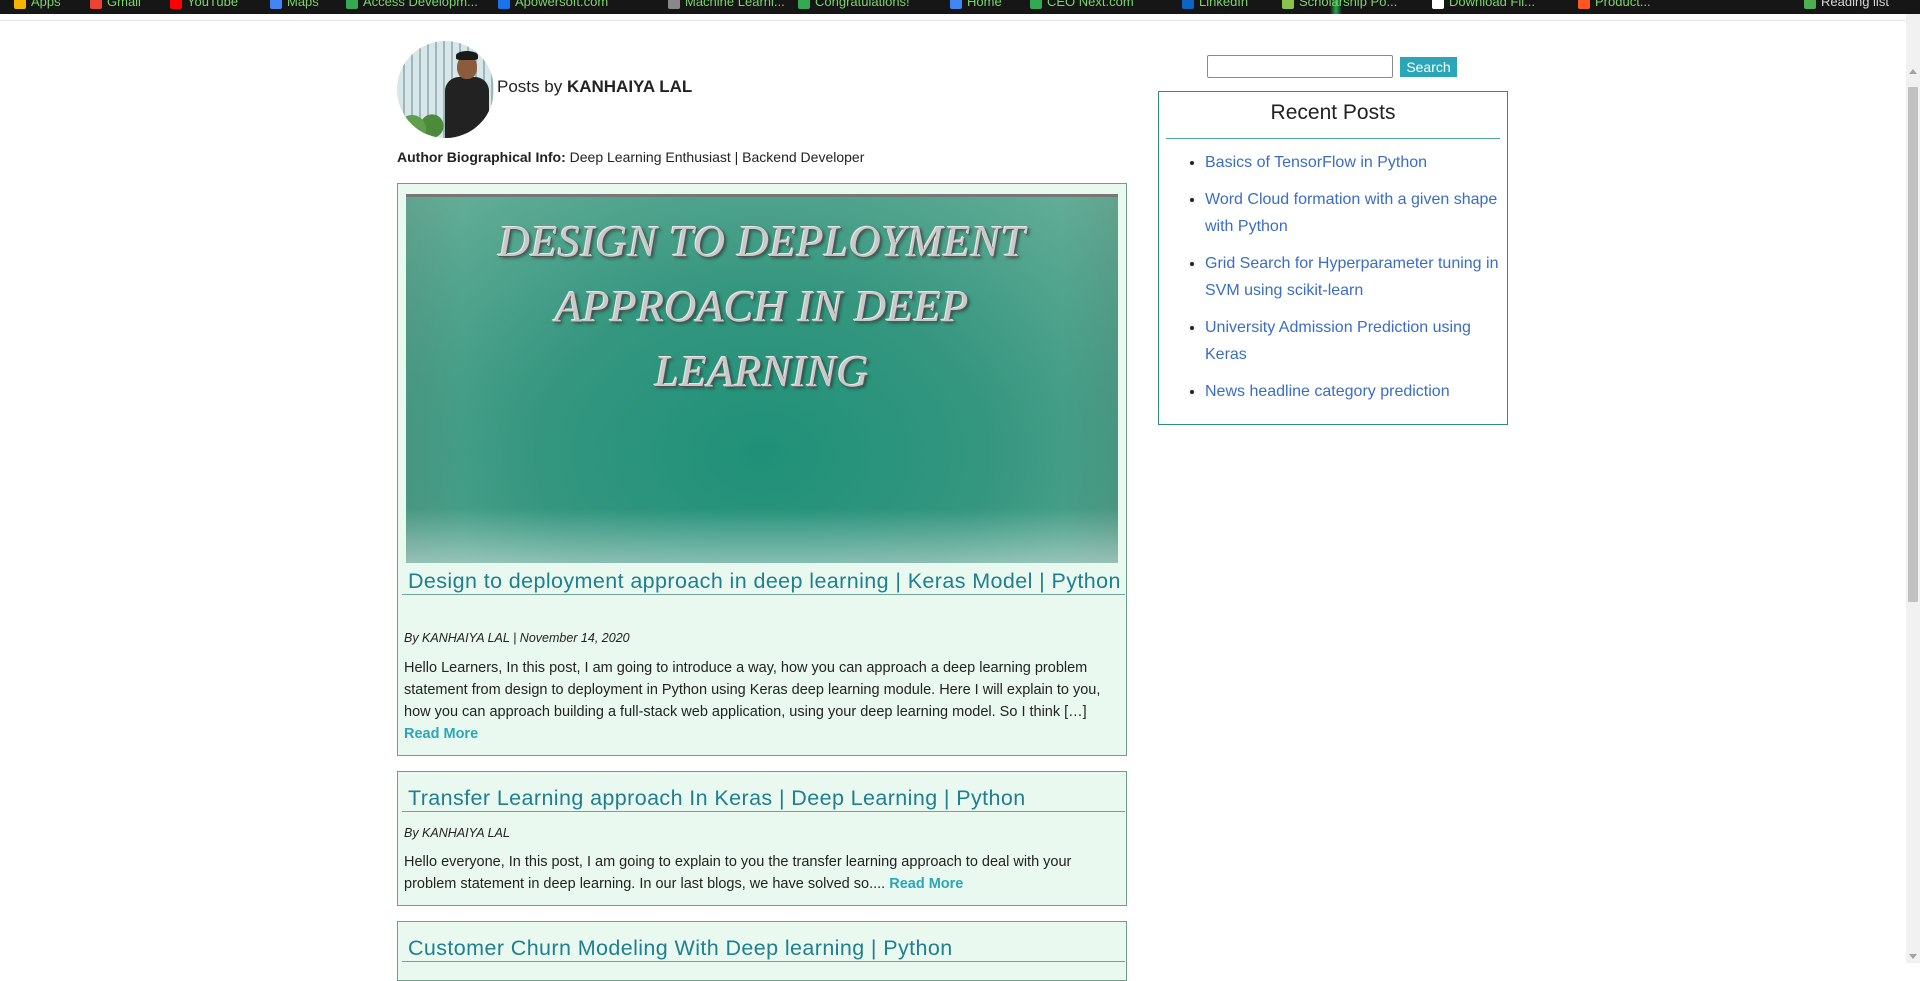 The width and height of the screenshot is (1920, 981). Describe the element at coordinates (1428, 67) in the screenshot. I see `search-button: Search` at that location.